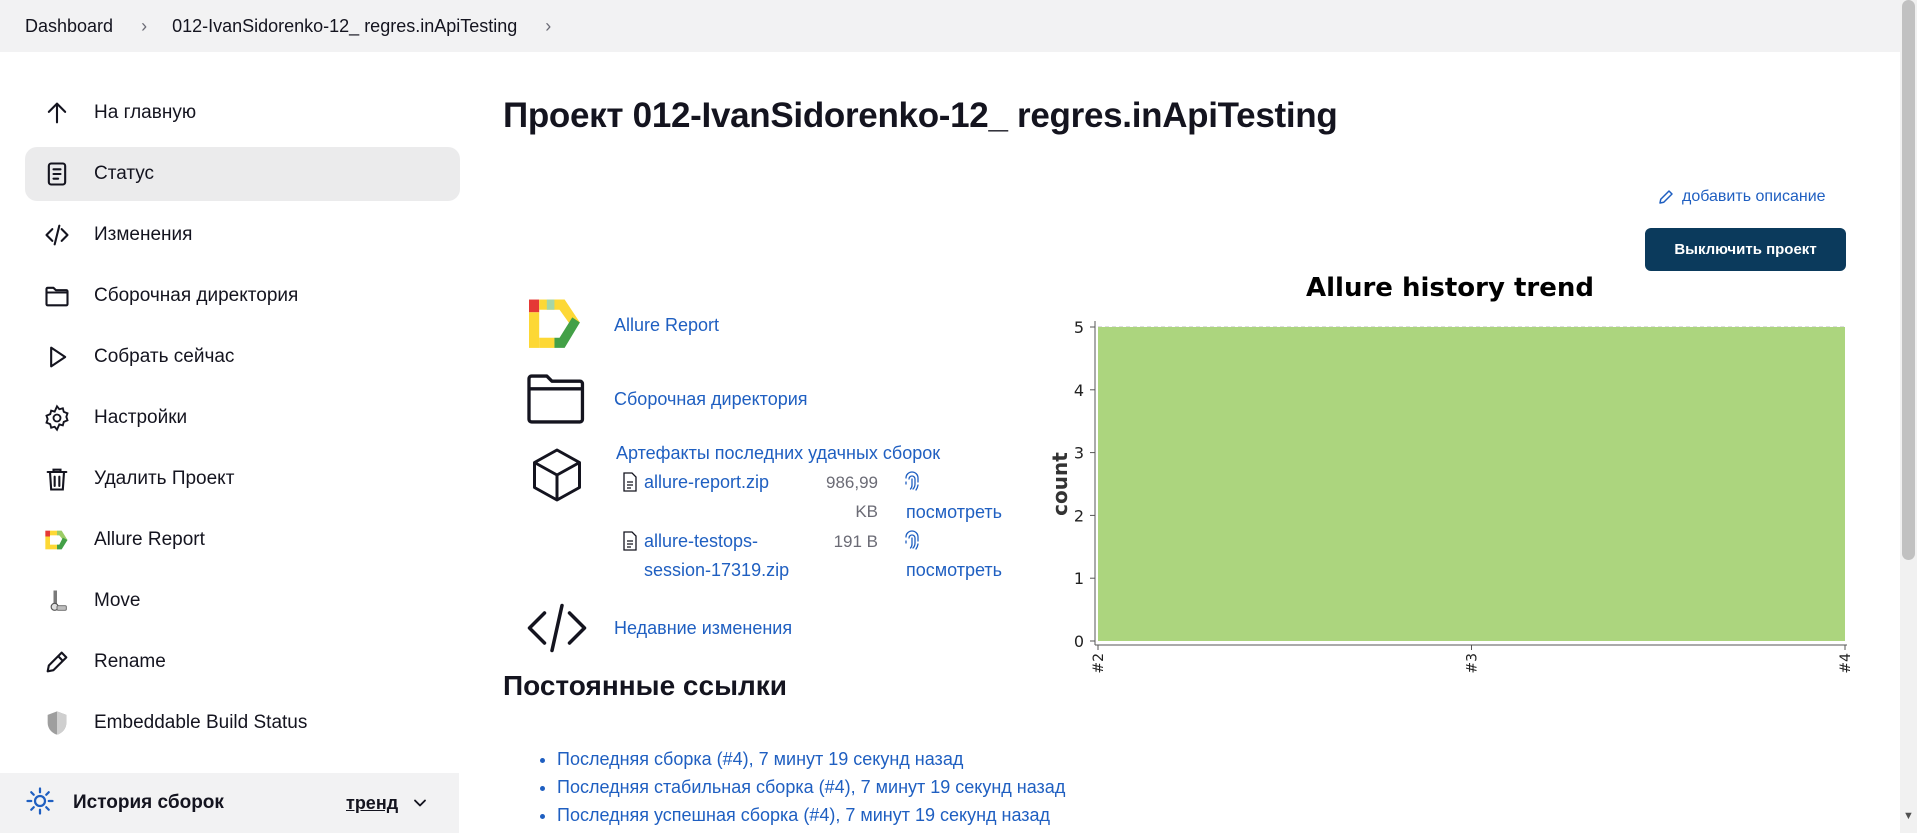  I want to click on move-icon, so click(57, 601).